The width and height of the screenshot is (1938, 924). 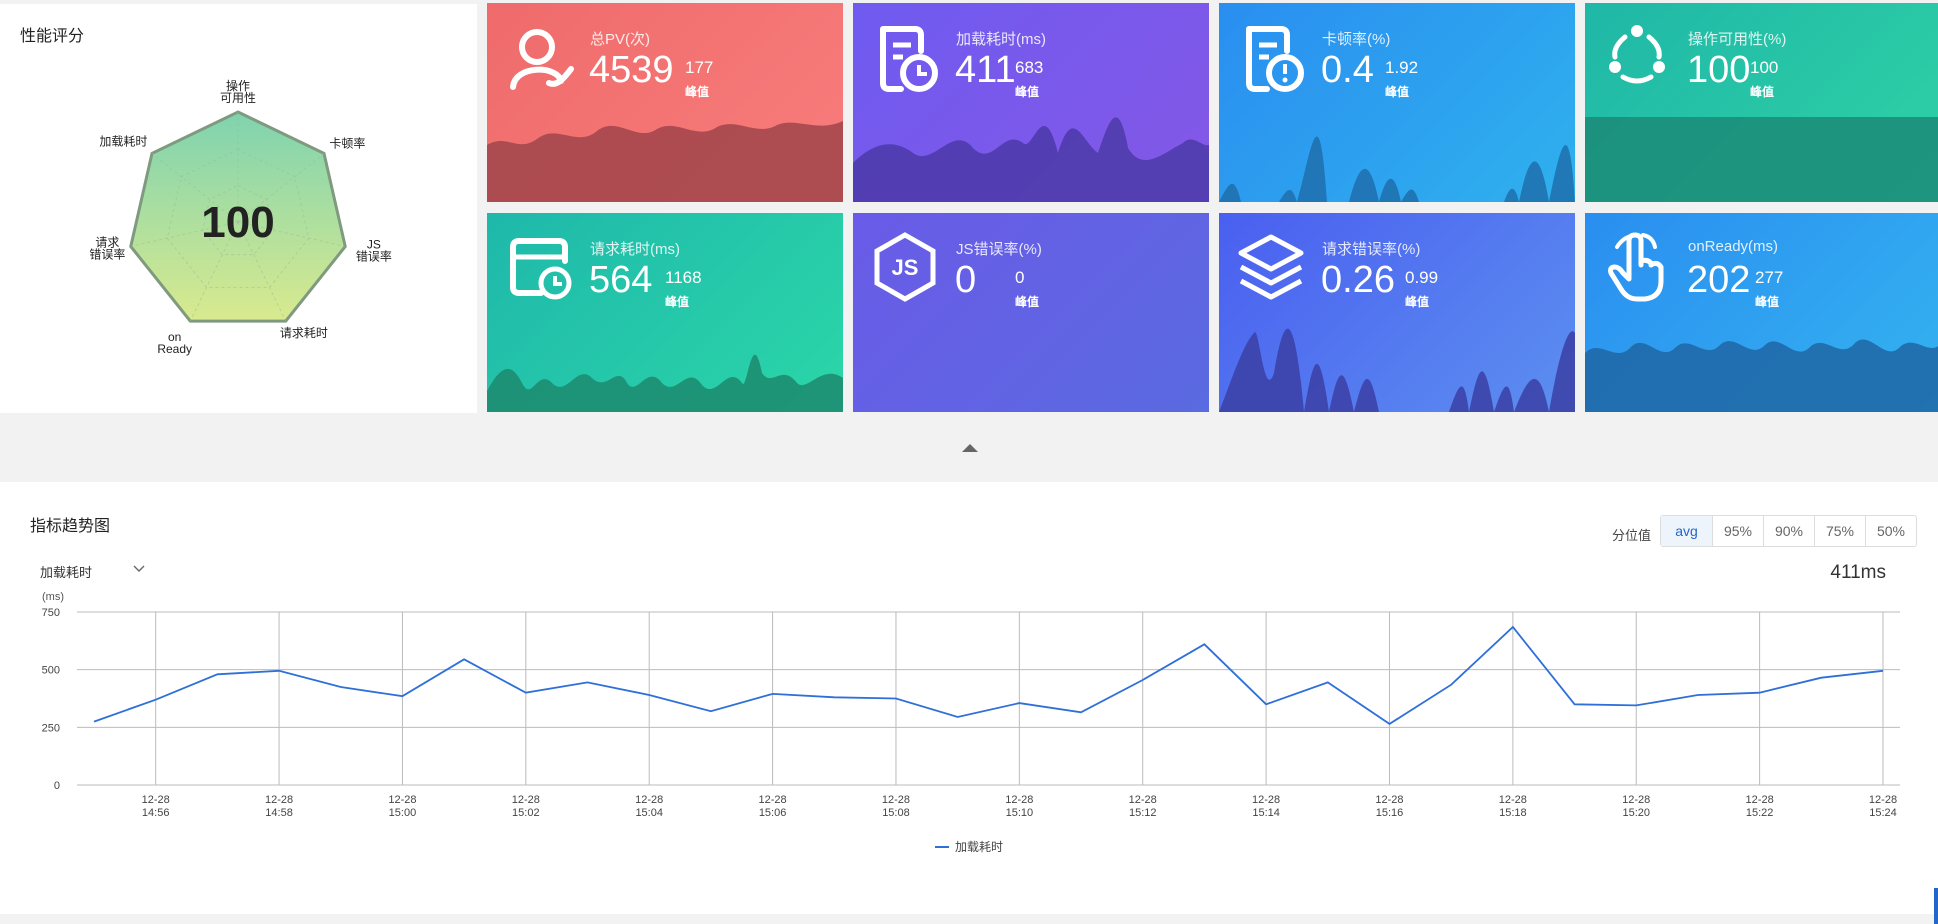 What do you see at coordinates (57, 786) in the screenshot?
I see `y-tick-label: 0` at bounding box center [57, 786].